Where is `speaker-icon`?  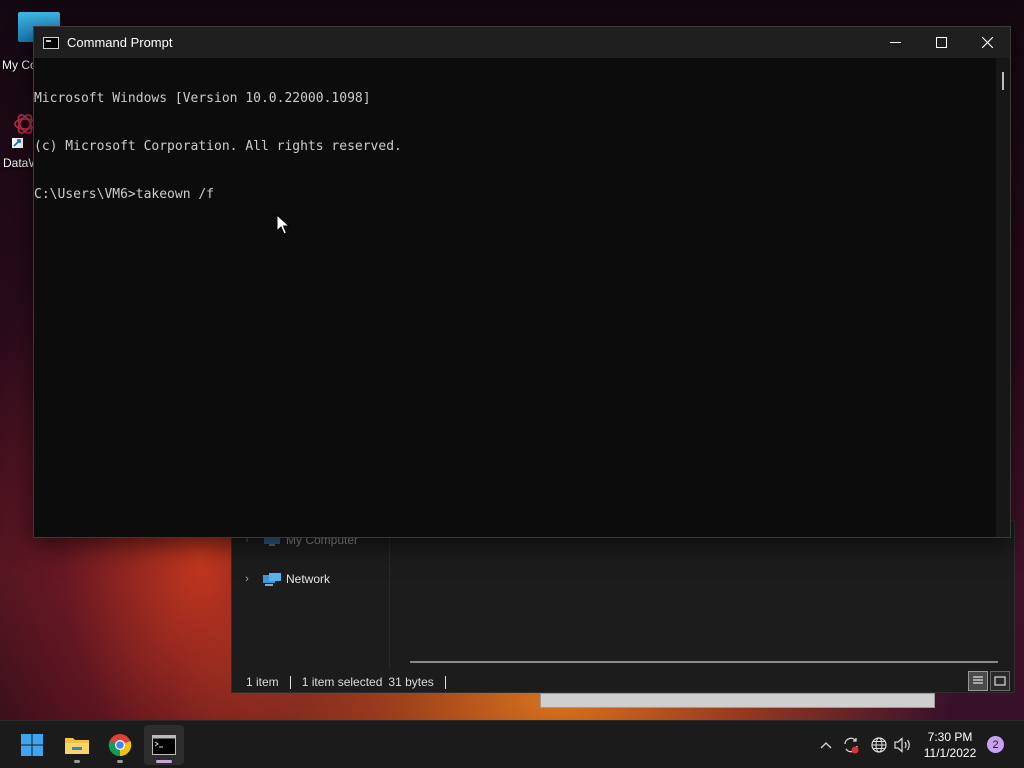
speaker-icon is located at coordinates (902, 745).